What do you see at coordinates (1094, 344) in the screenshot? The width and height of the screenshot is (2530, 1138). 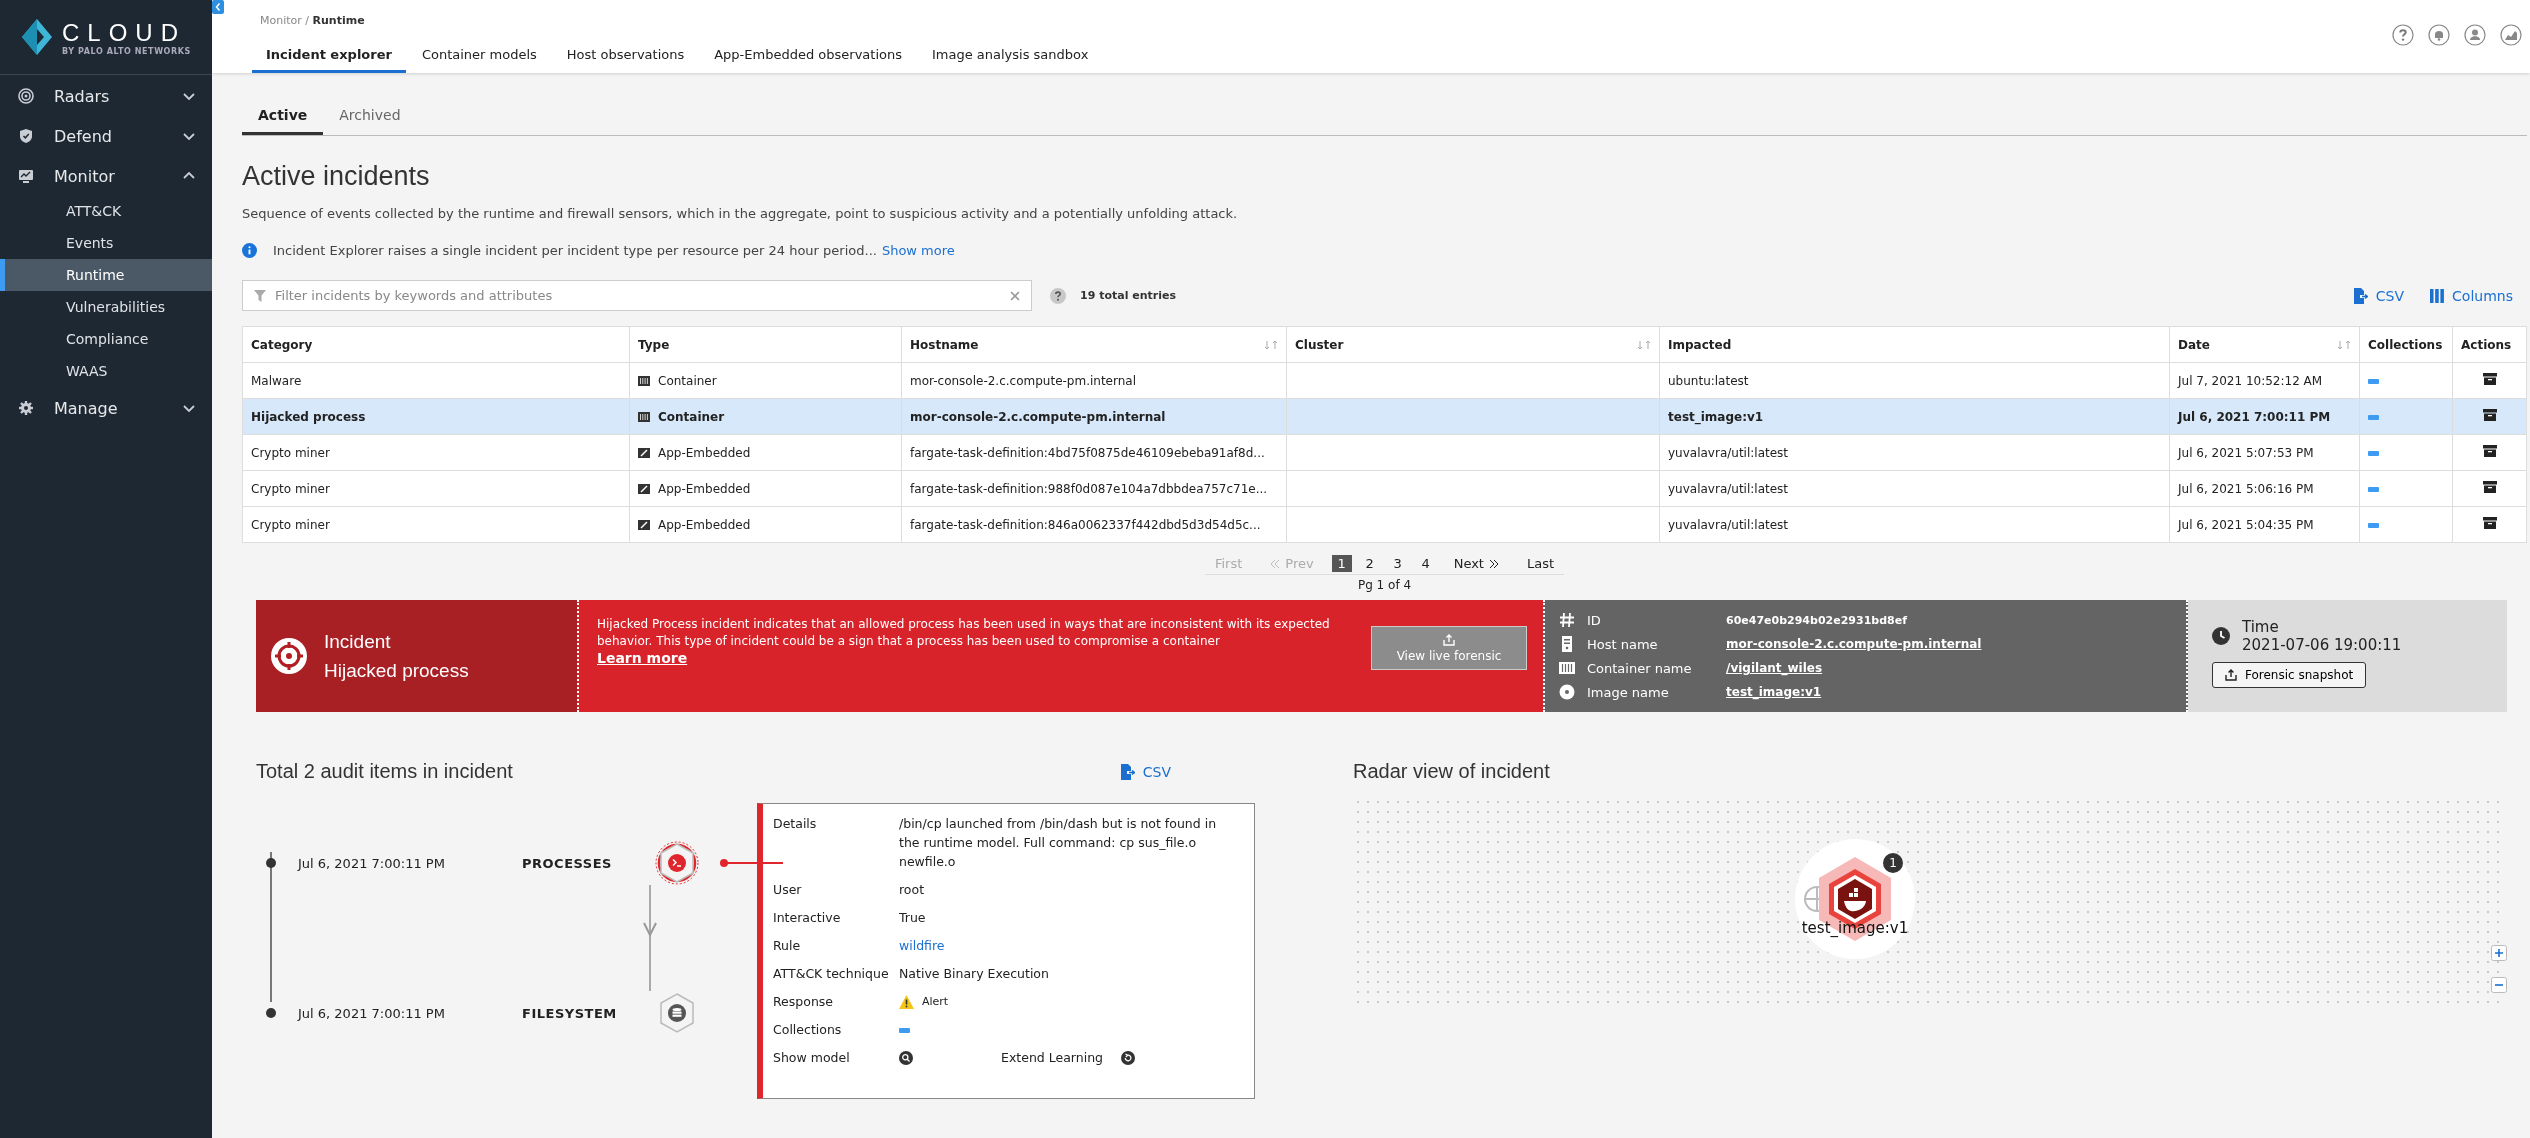 I see `column-header: Hostname` at bounding box center [1094, 344].